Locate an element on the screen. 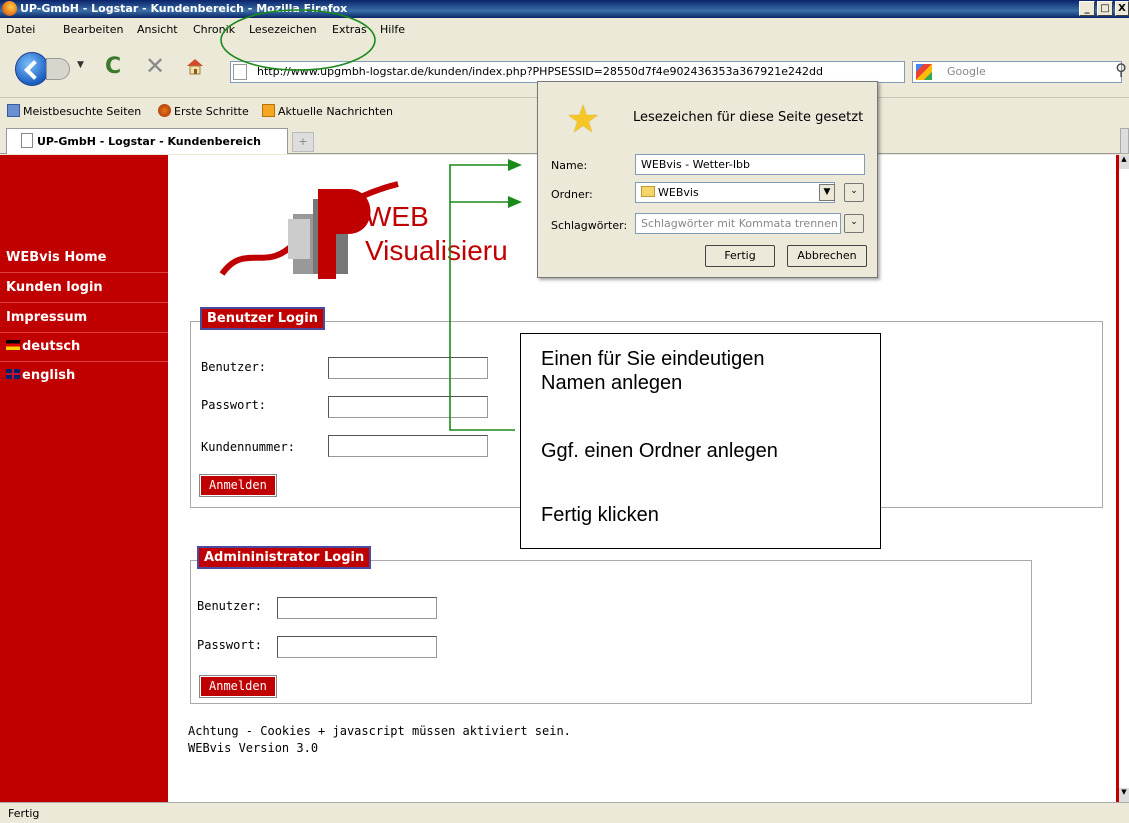  bookmark-label: Aktuelle Nachrichten is located at coordinates (335, 111).